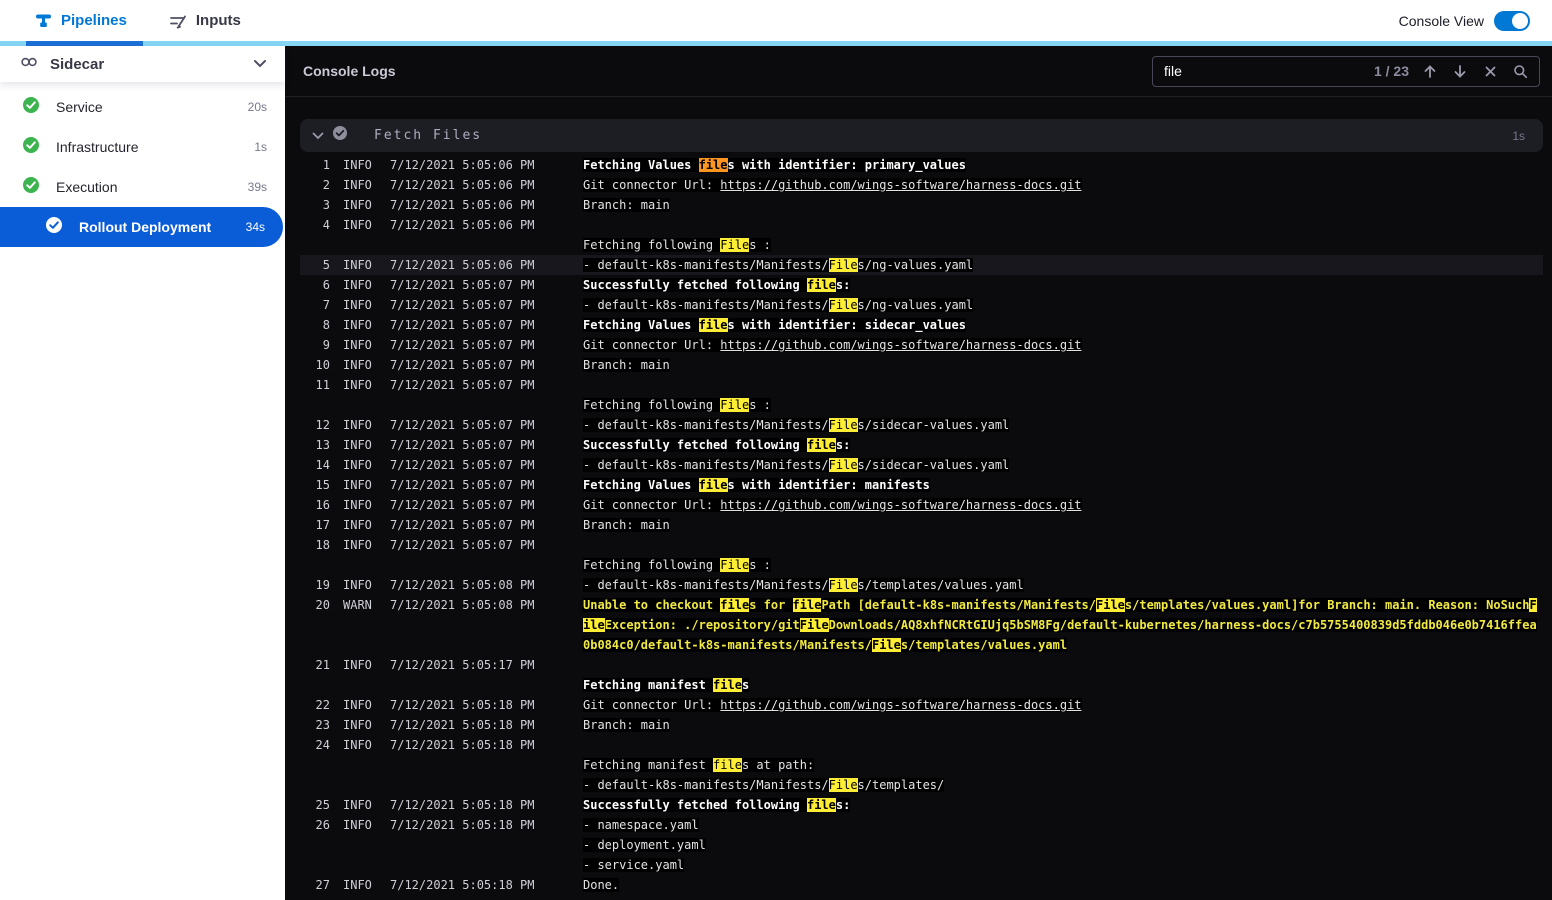  Describe the element at coordinates (921, 385) in the screenshot. I see `log-row: 11 INFO 7/12/2021 5:05:07 PM` at that location.